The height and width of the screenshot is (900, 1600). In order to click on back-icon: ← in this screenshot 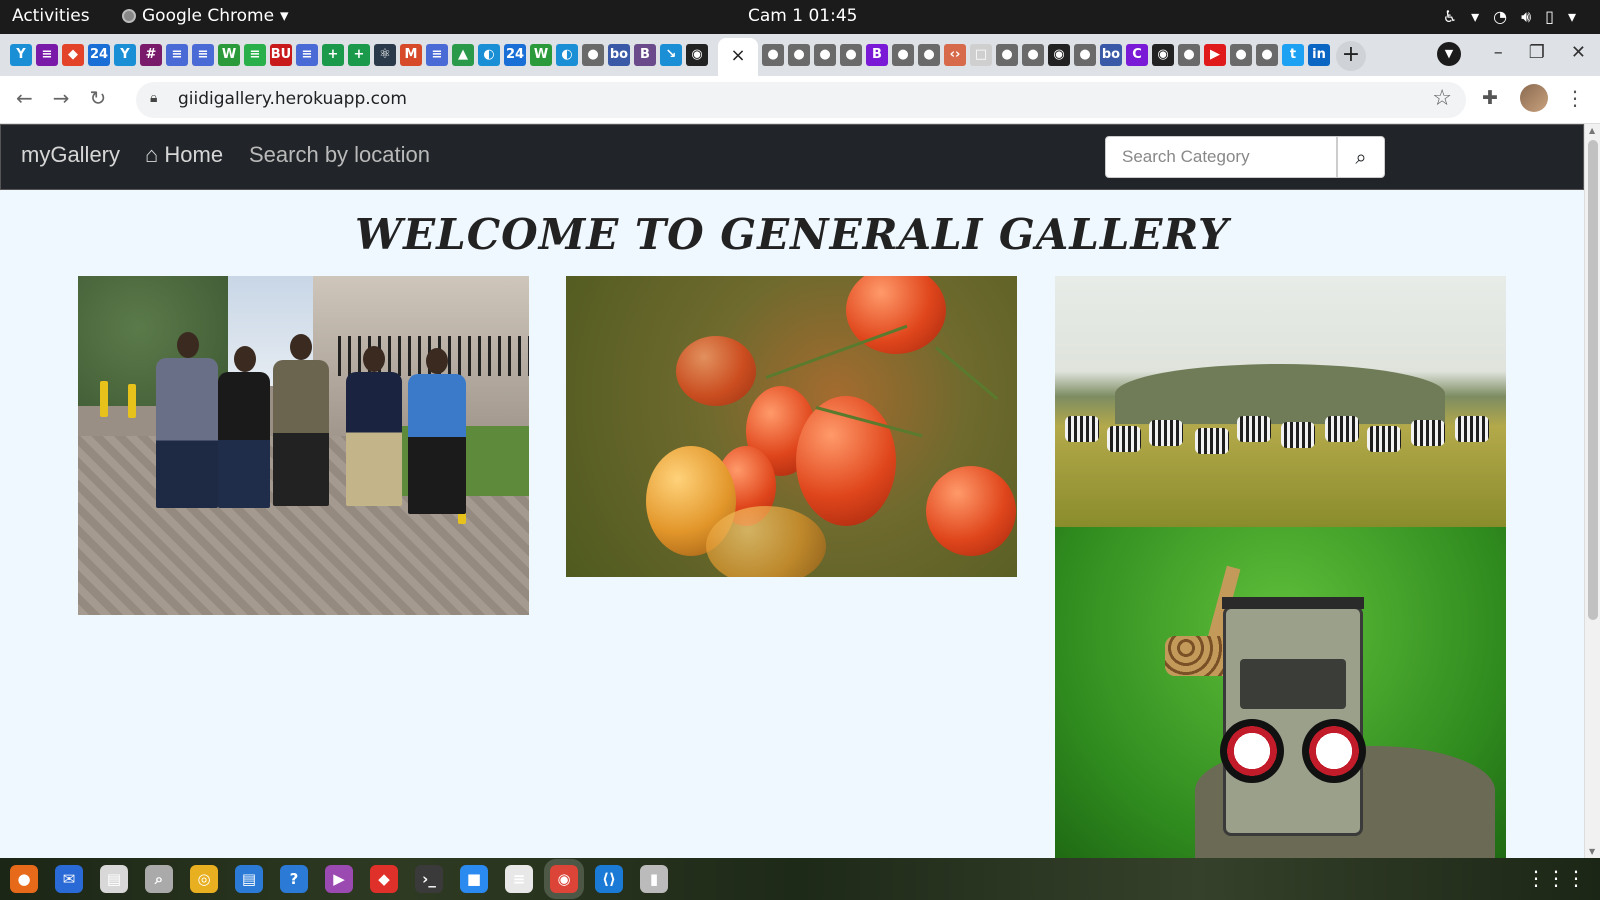, I will do `click(24, 98)`.